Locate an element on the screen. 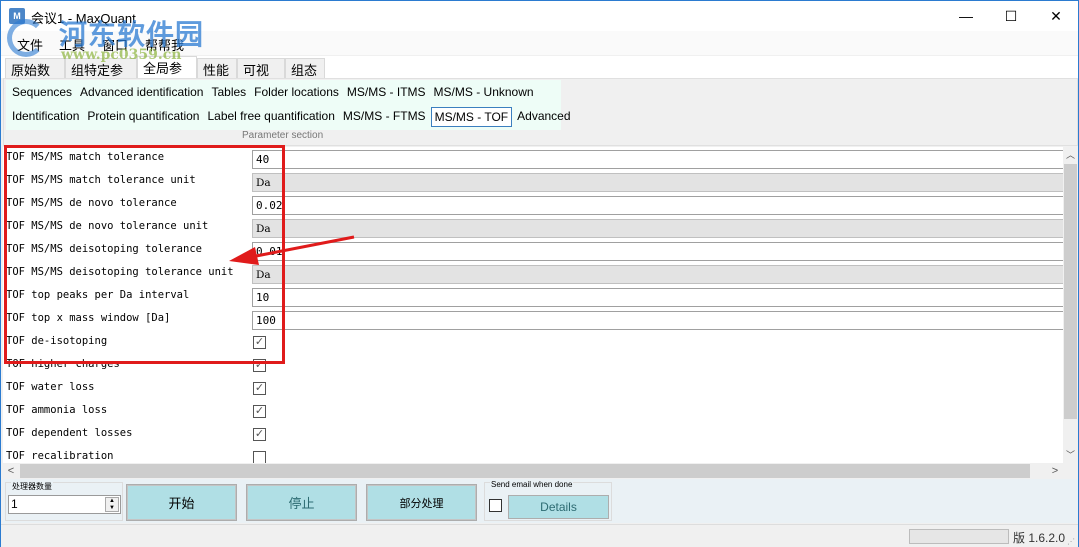 The width and height of the screenshot is (1079, 547). vertical-scrollbar: ︿ ﹀ is located at coordinates (1070, 305).